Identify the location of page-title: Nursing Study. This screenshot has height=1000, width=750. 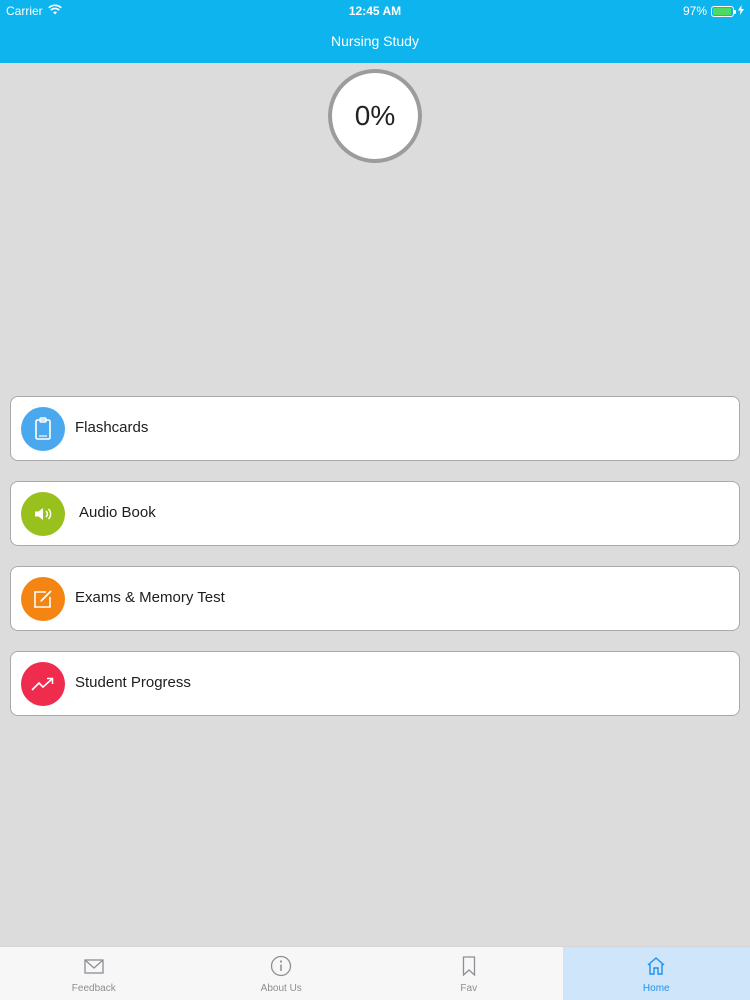
(375, 41).